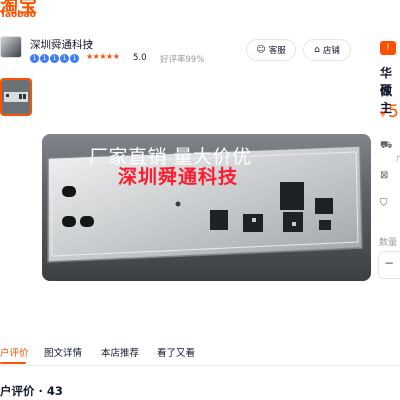  I want to click on tab-details: 图文详情, so click(63, 352).